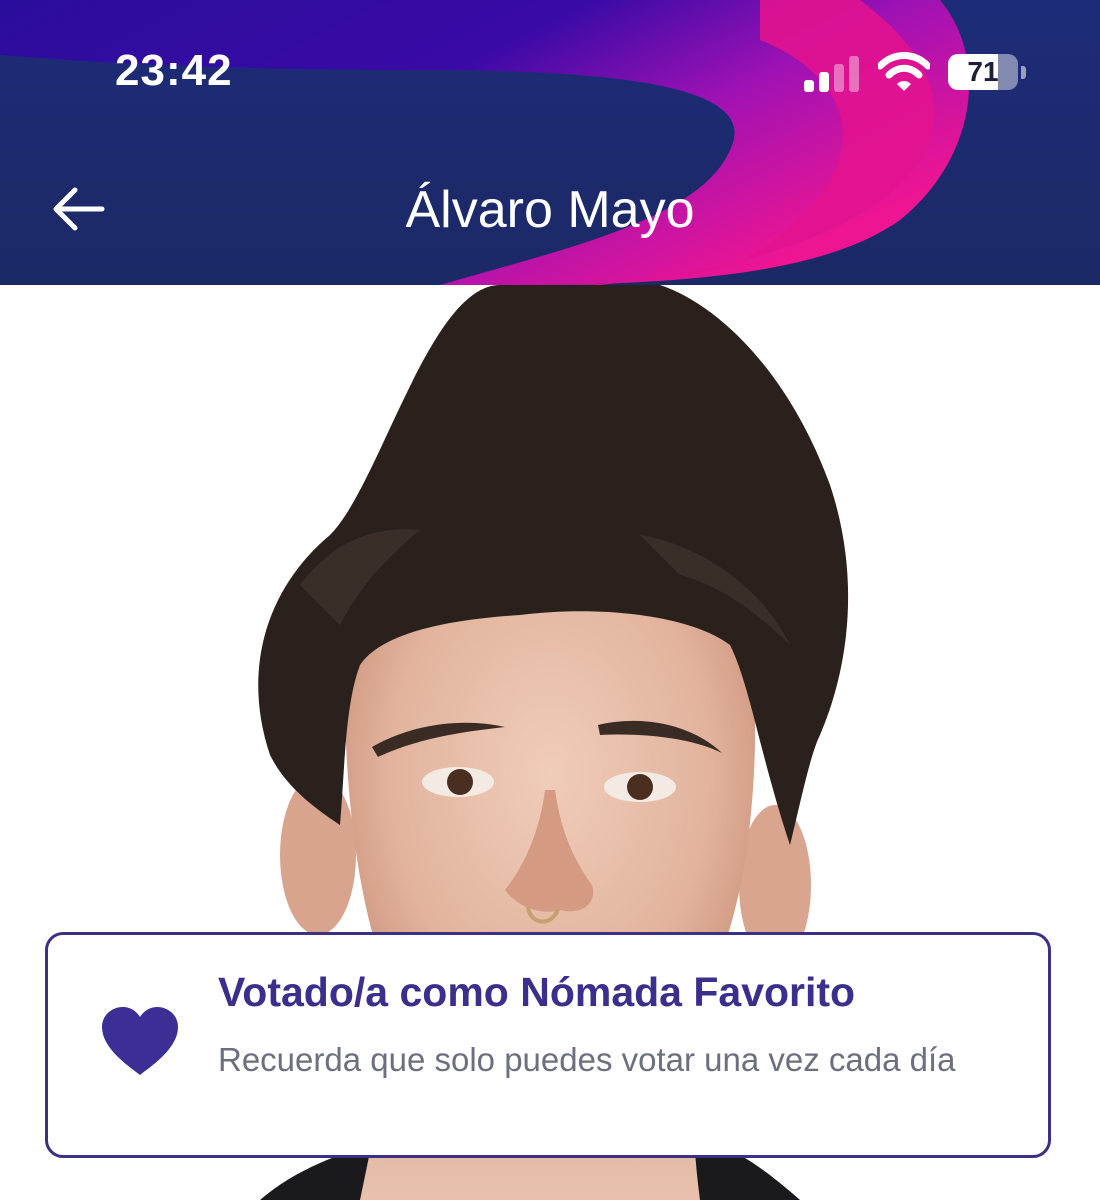 Image resolution: width=1100 pixels, height=1200 pixels. I want to click on battery-body: 71, so click(983, 72).